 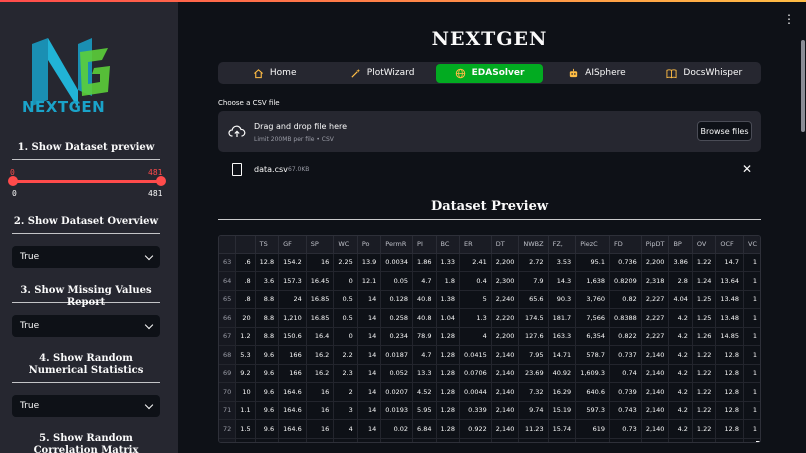 What do you see at coordinates (397, 392) in the screenshot?
I see `table-cell: 0.0207` at bounding box center [397, 392].